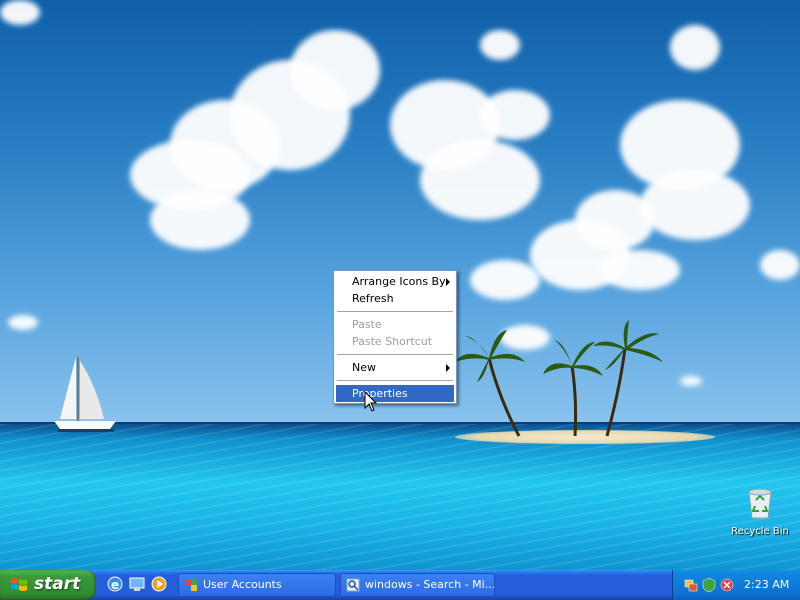 Image resolution: width=800 pixels, height=600 pixels. I want to click on svg-text: e, so click(115, 585).